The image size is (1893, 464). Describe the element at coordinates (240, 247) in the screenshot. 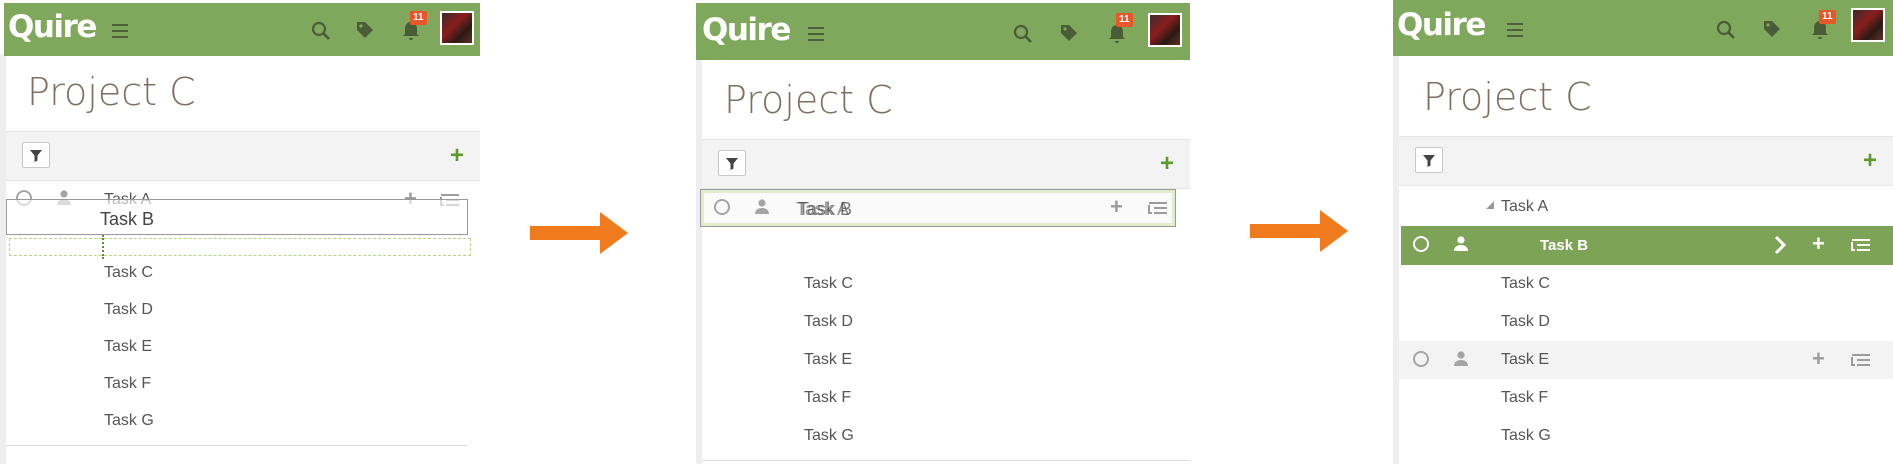

I see `drop-placeholder` at that location.